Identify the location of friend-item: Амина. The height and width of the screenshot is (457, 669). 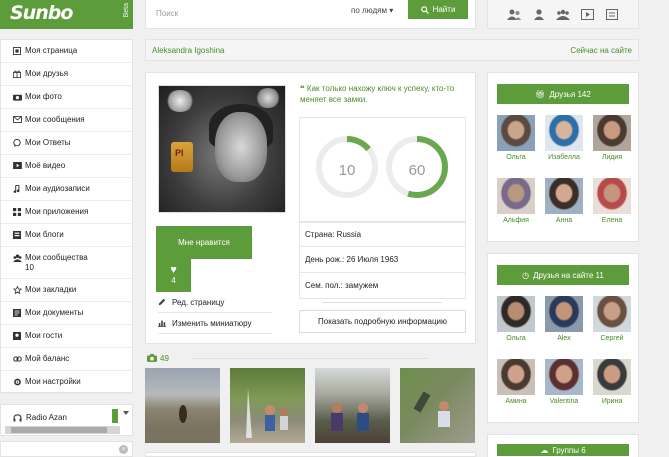
(516, 382).